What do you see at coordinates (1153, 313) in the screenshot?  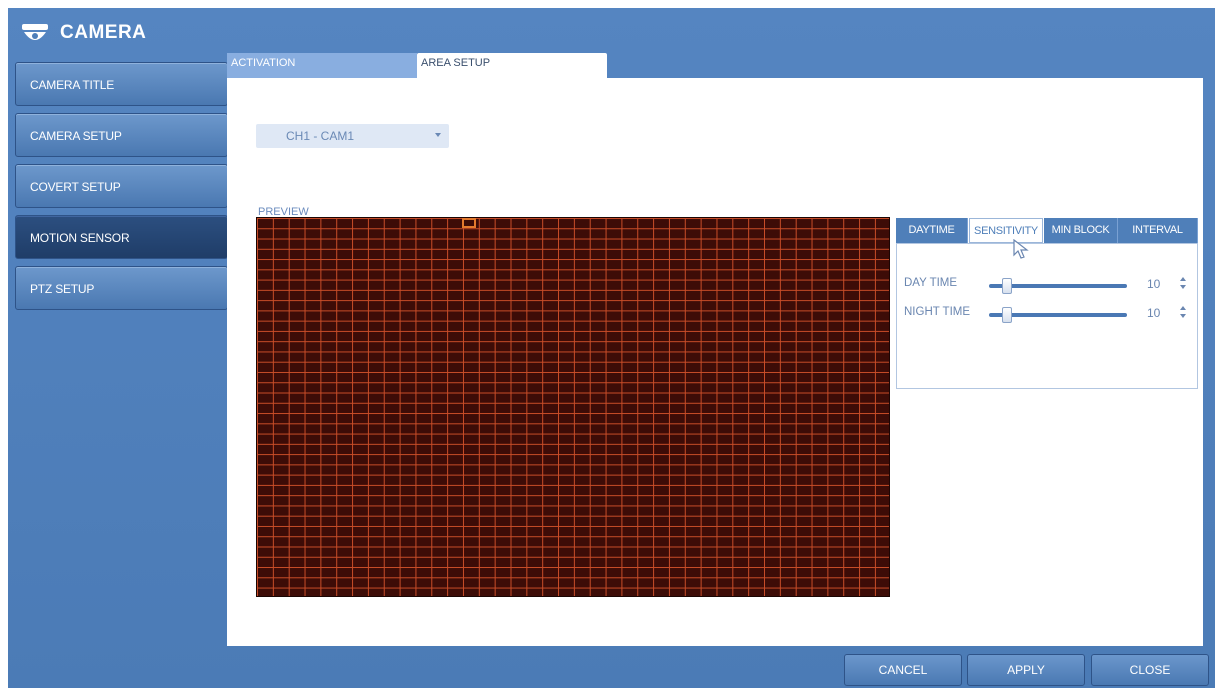 I see `night-time-value: 10` at bounding box center [1153, 313].